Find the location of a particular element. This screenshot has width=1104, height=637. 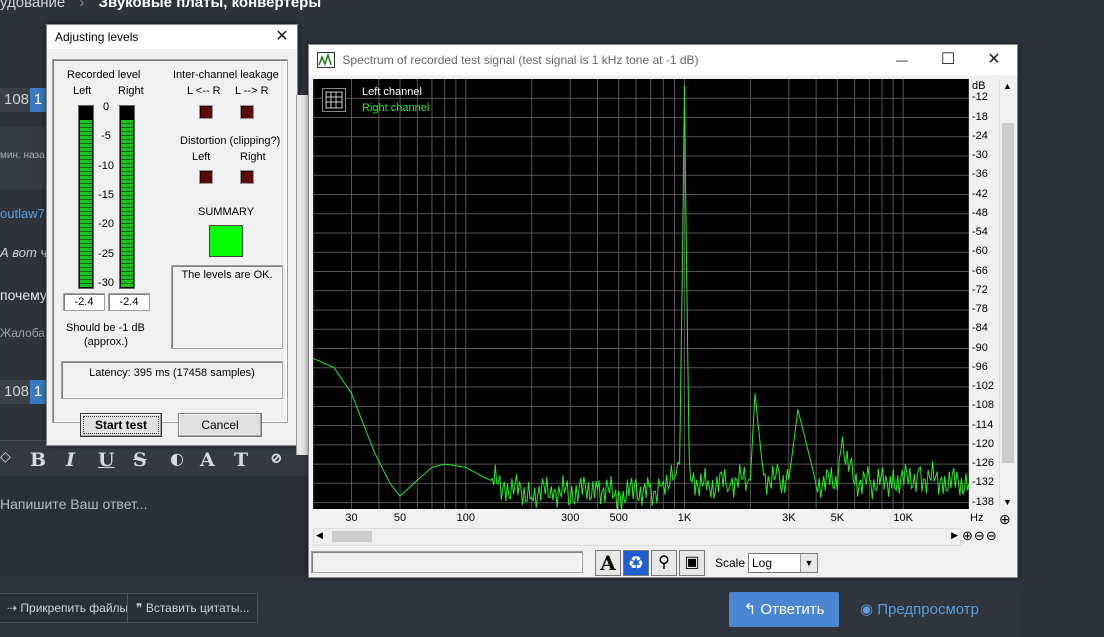

scroll-up-icon: ▲ is located at coordinates (1007, 86).